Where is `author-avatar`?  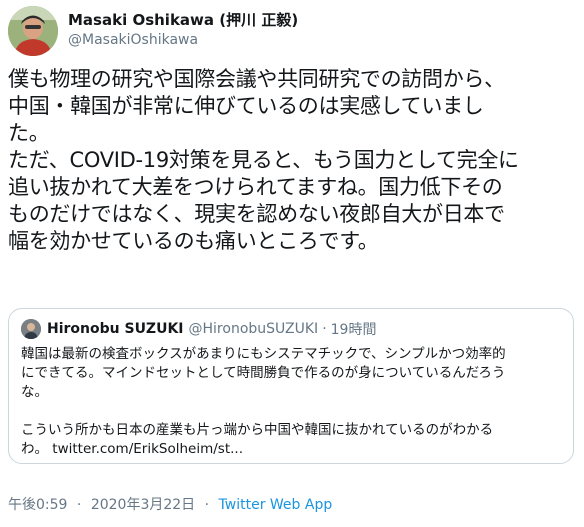 author-avatar is located at coordinates (33, 31).